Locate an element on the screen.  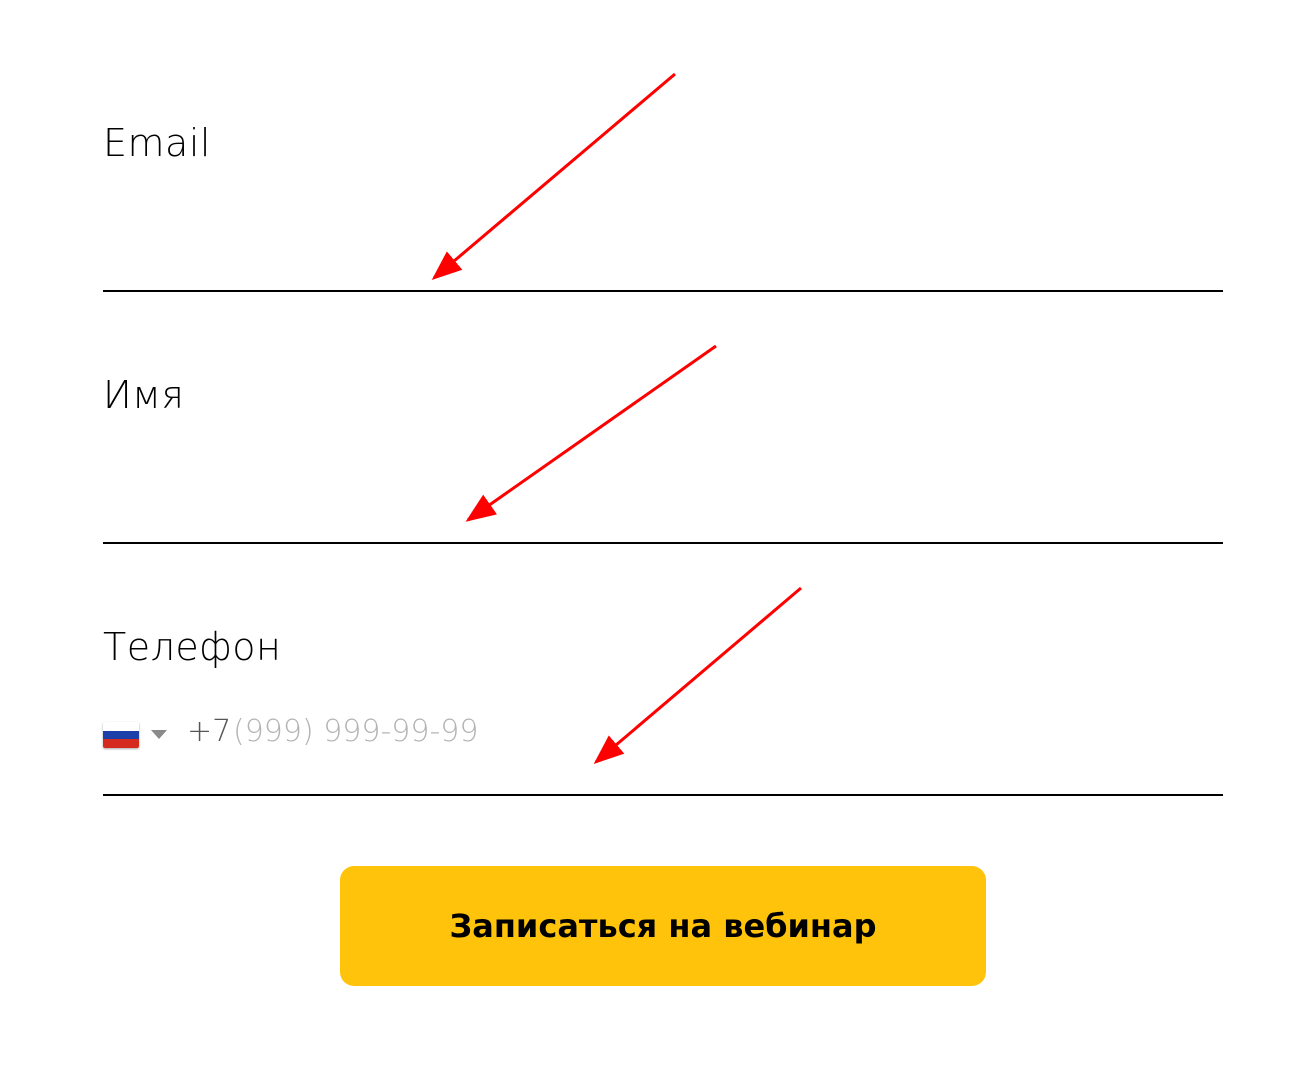
flag-stripe-red is located at coordinates (121, 743).